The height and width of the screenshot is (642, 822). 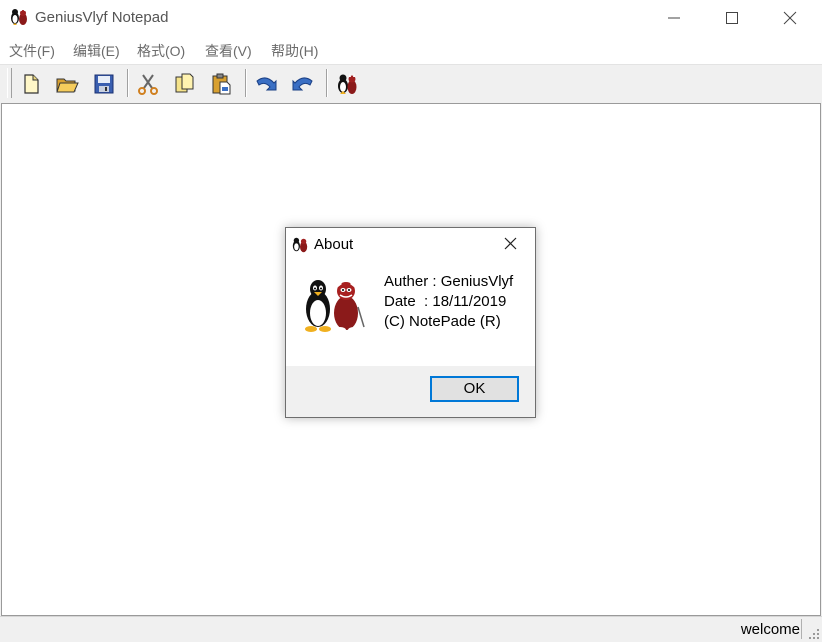 What do you see at coordinates (335, 305) in the screenshot?
I see `tux-and-beastie-image` at bounding box center [335, 305].